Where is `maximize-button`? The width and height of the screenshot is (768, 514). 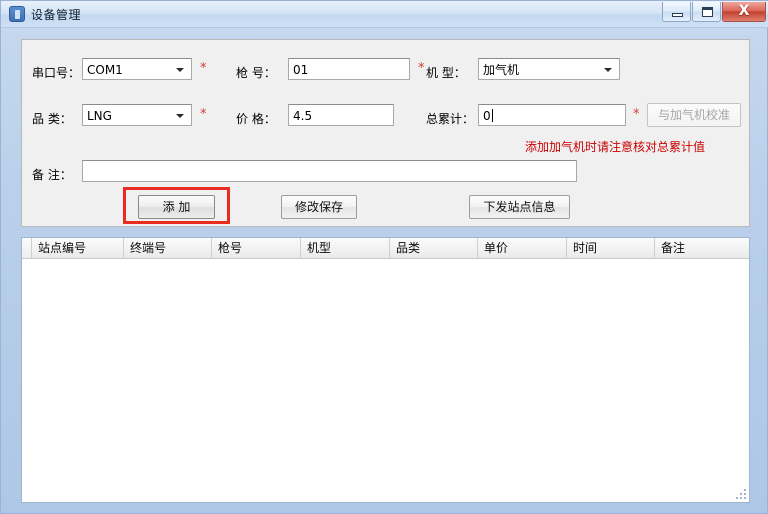 maximize-button is located at coordinates (706, 12).